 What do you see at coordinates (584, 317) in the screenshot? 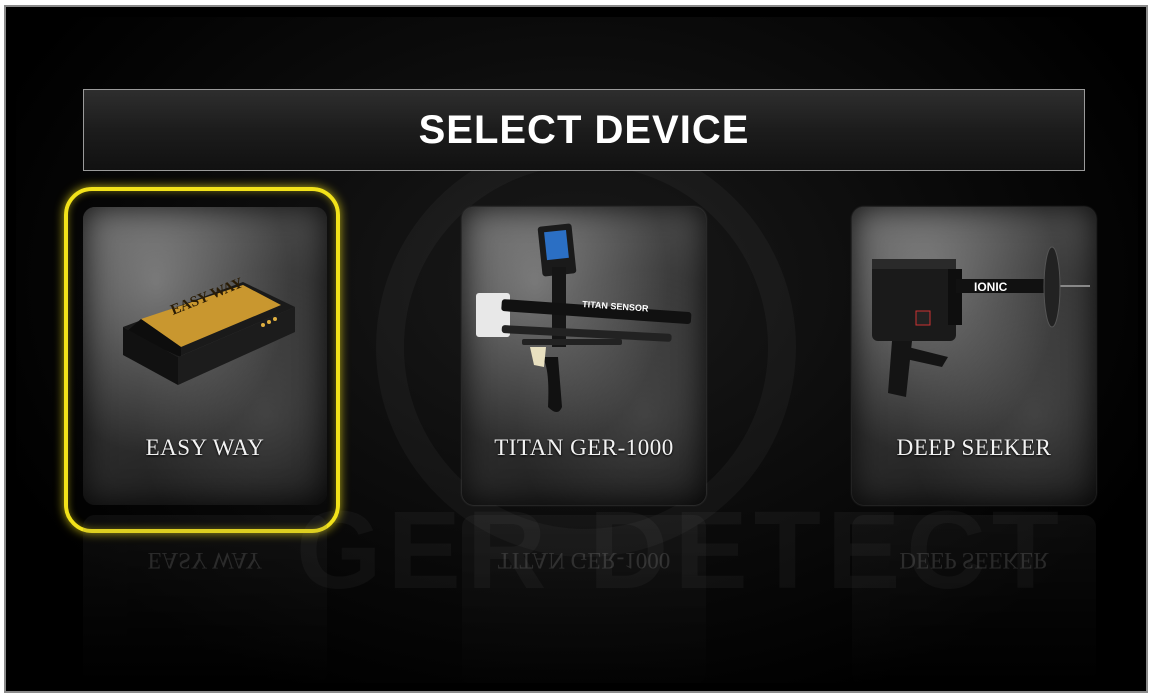
I see `titan-detector-icon: TITAN SENSOR` at bounding box center [584, 317].